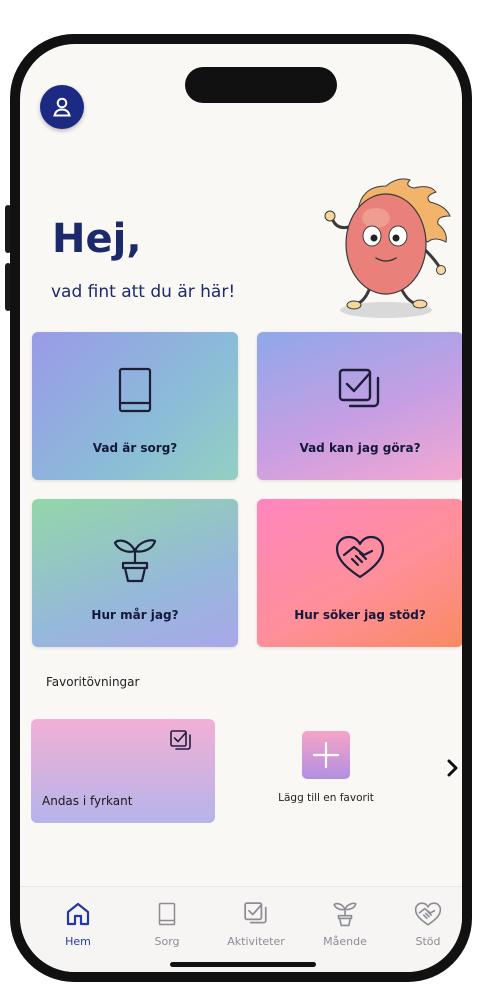  Describe the element at coordinates (78, 914) in the screenshot. I see `home-icon` at that location.